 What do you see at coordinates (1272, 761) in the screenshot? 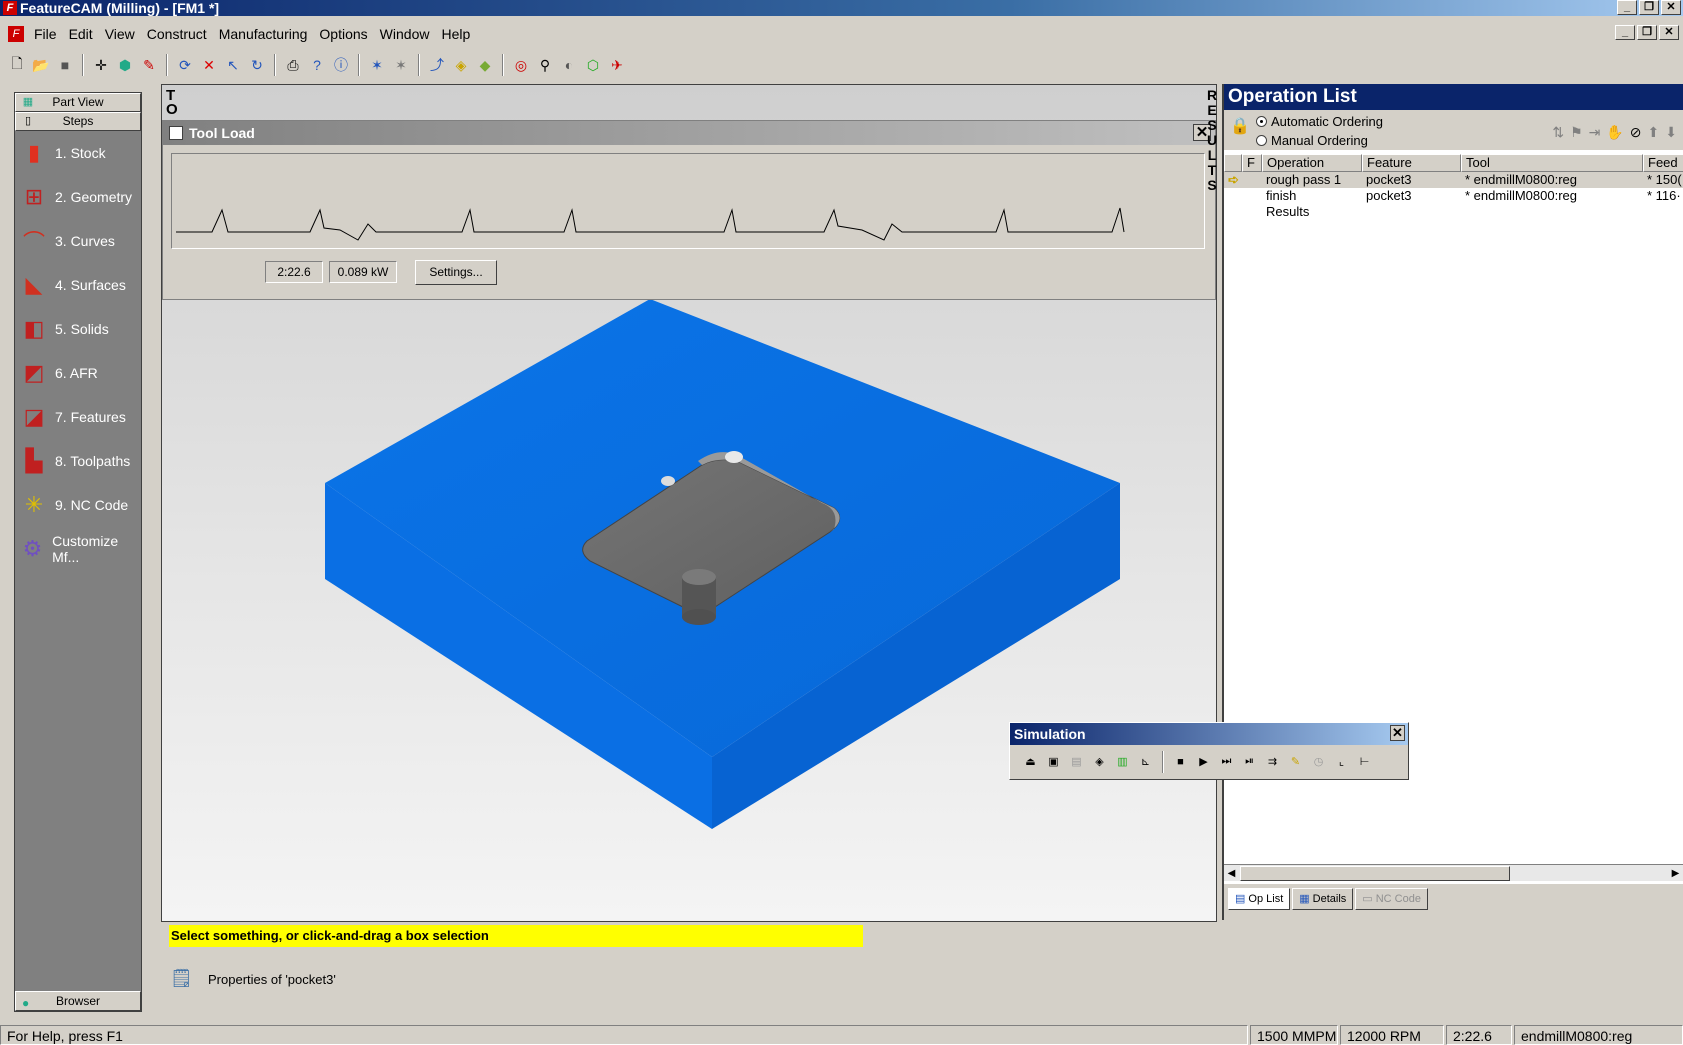
I see `step-options-icon: ⇉` at bounding box center [1272, 761].